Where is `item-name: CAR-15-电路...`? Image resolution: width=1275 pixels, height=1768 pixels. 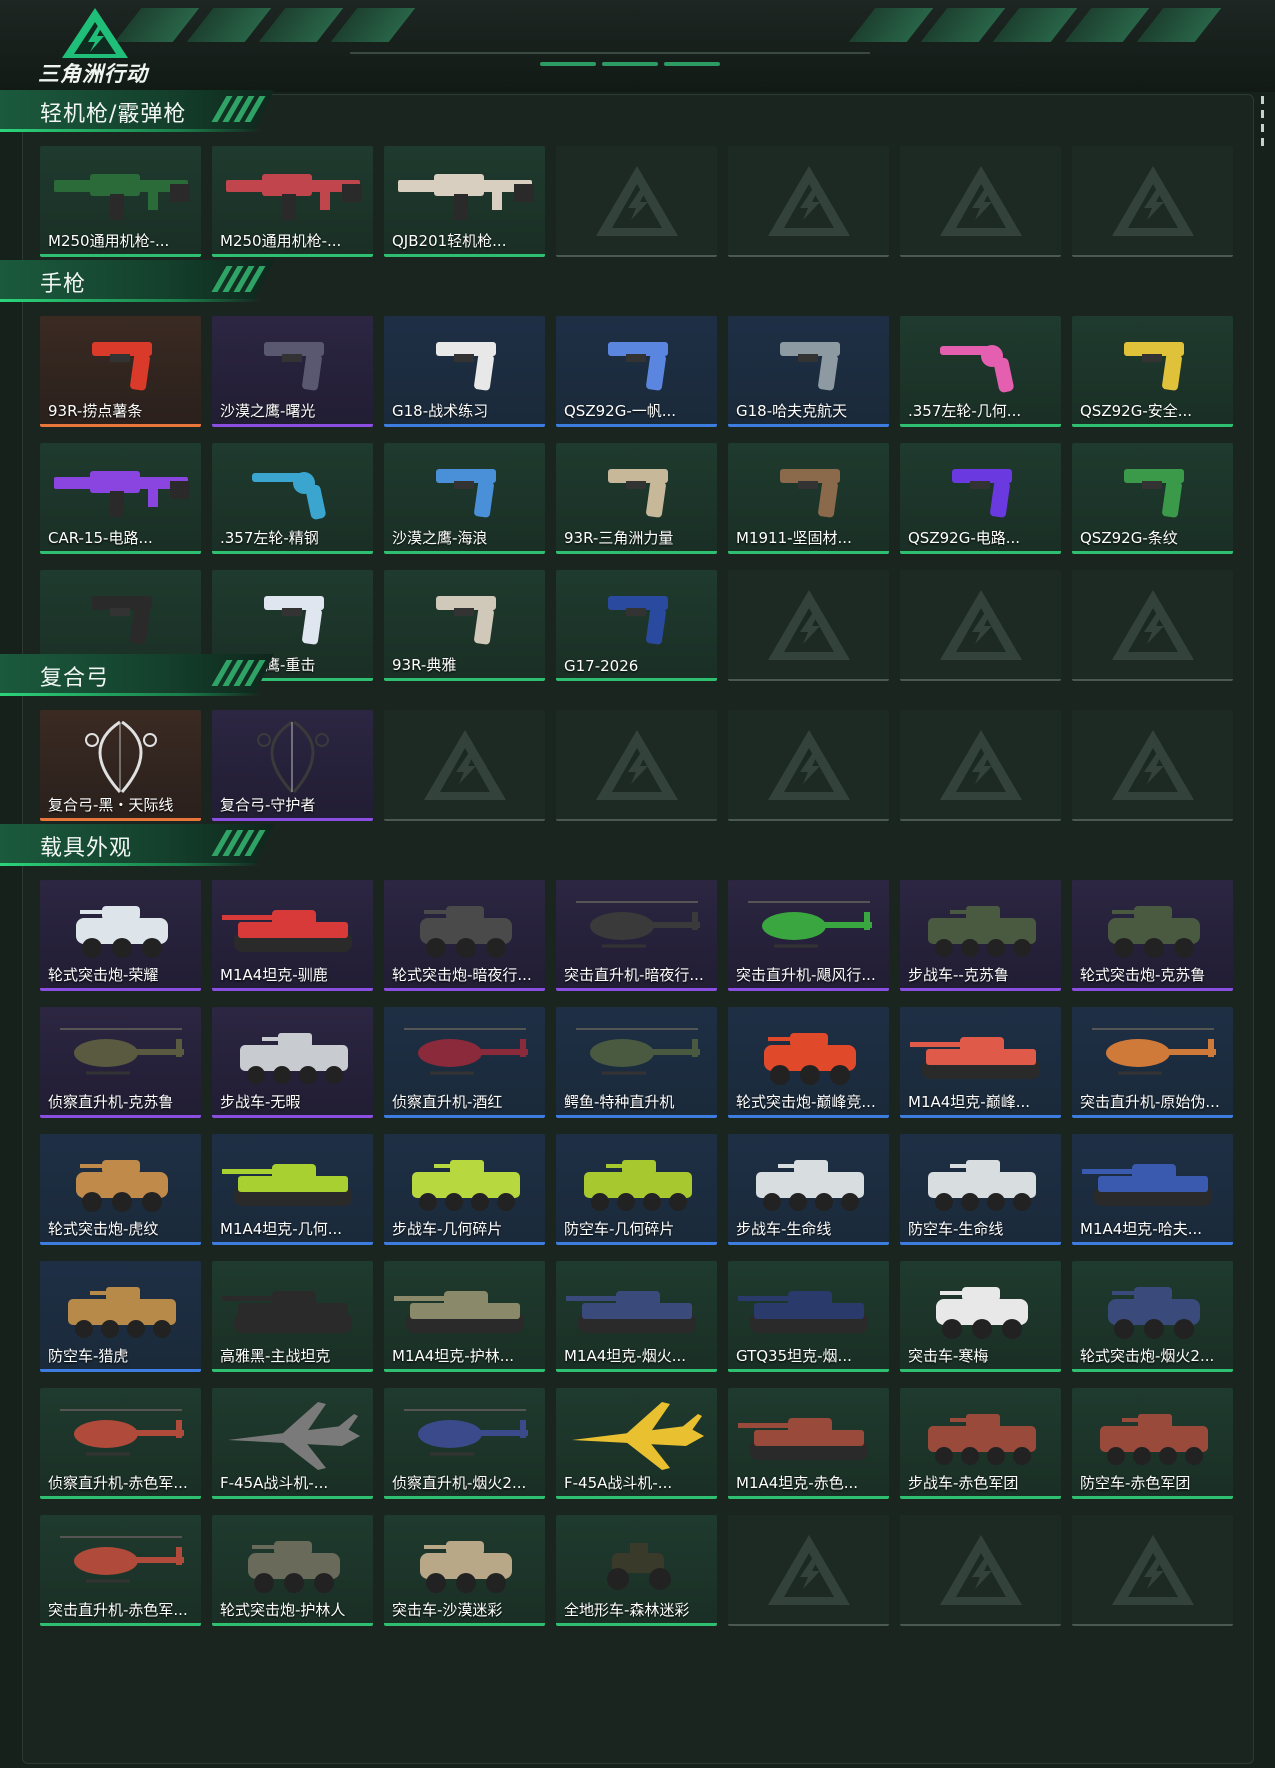
item-name: CAR-15-电路... is located at coordinates (100, 538).